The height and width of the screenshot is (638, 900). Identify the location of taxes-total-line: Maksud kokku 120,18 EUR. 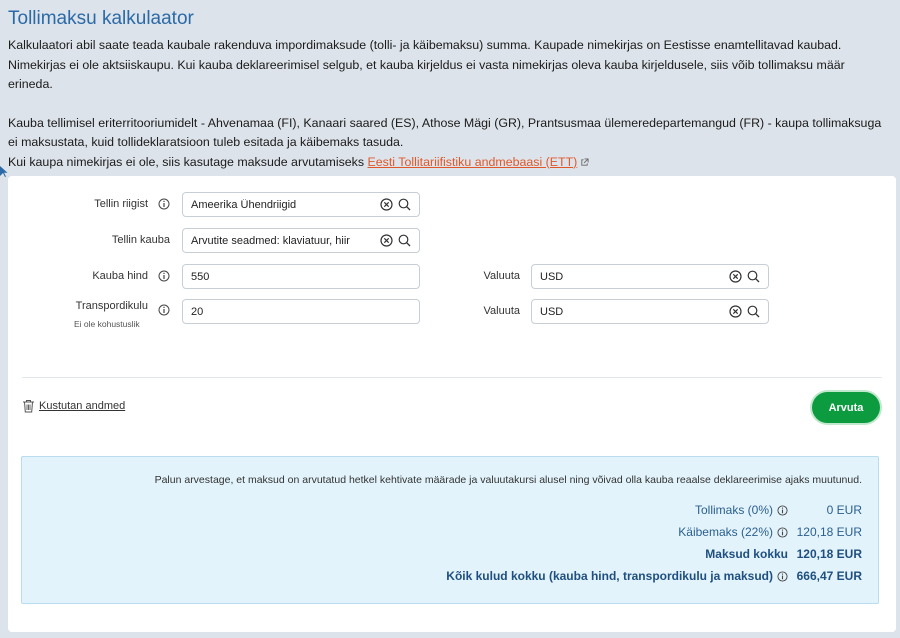
(783, 554).